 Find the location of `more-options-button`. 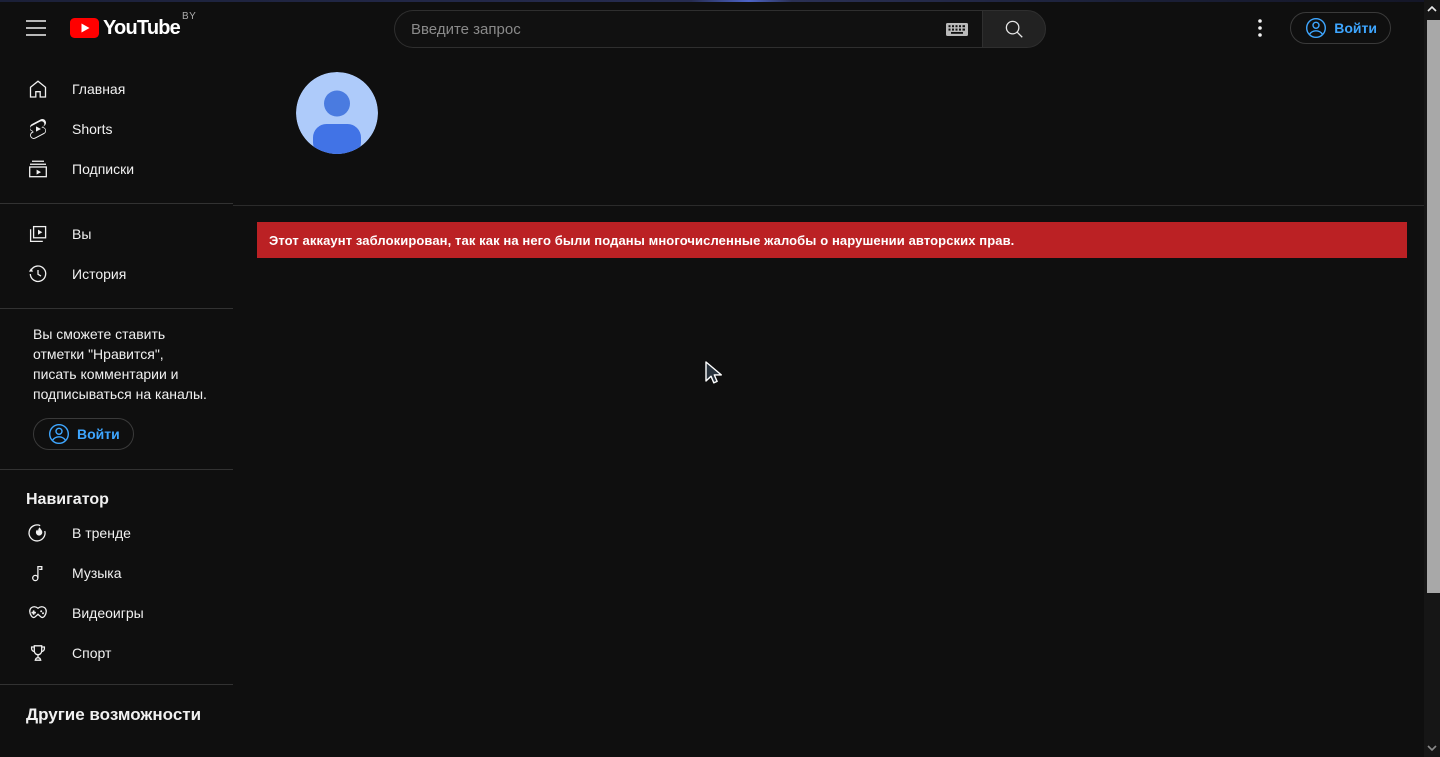

more-options-button is located at coordinates (1260, 28).